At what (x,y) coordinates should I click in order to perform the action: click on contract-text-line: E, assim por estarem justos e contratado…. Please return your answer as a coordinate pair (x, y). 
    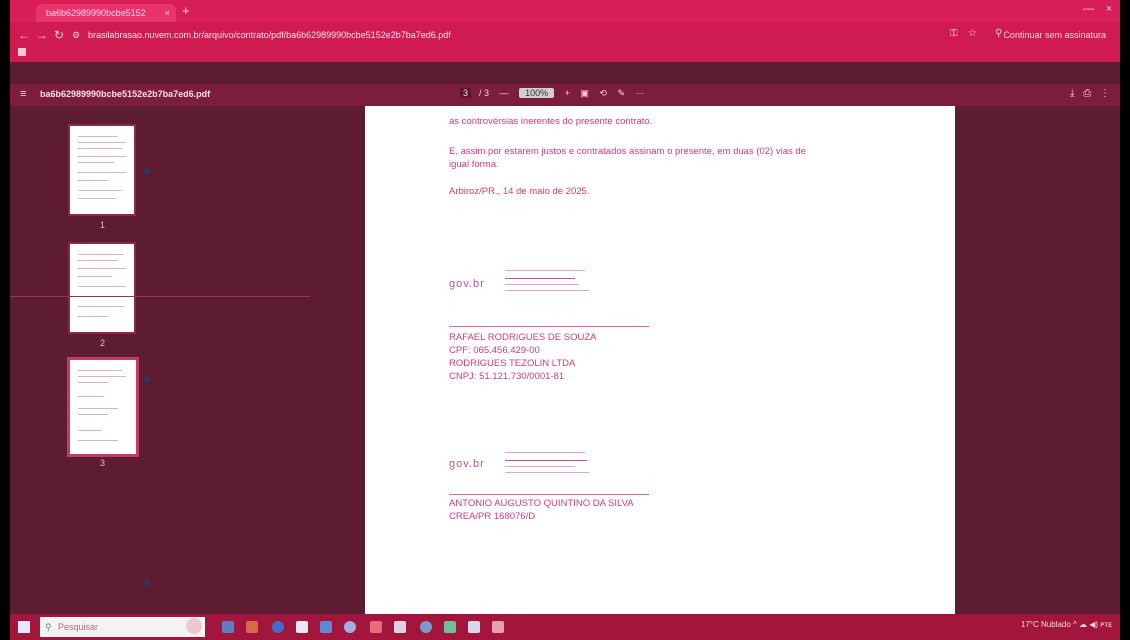
    Looking at the image, I should click on (627, 151).